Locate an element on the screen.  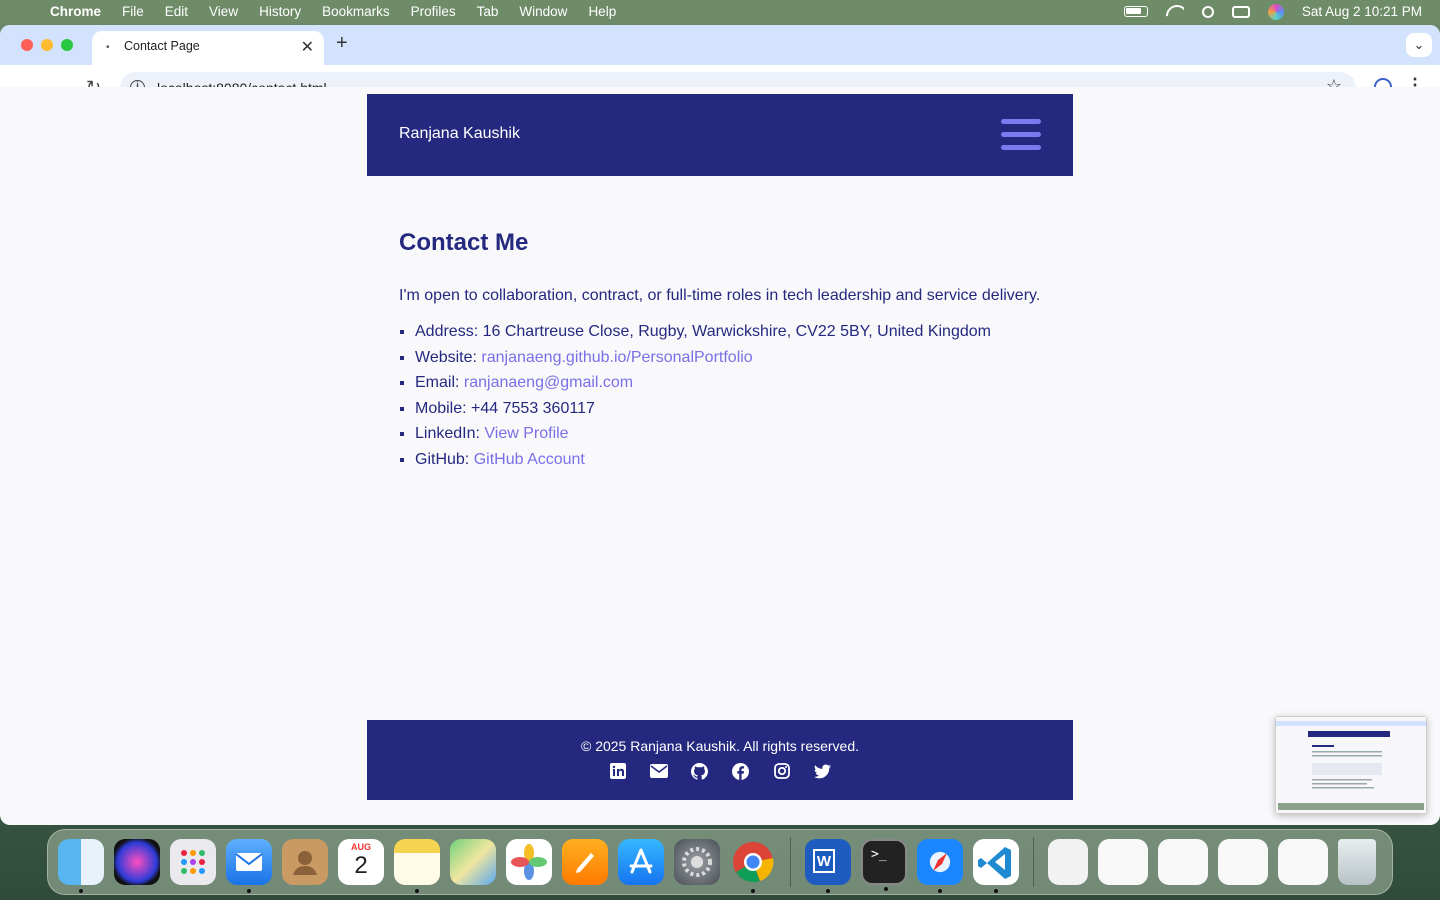
new-tab-icon: + is located at coordinates (342, 43).